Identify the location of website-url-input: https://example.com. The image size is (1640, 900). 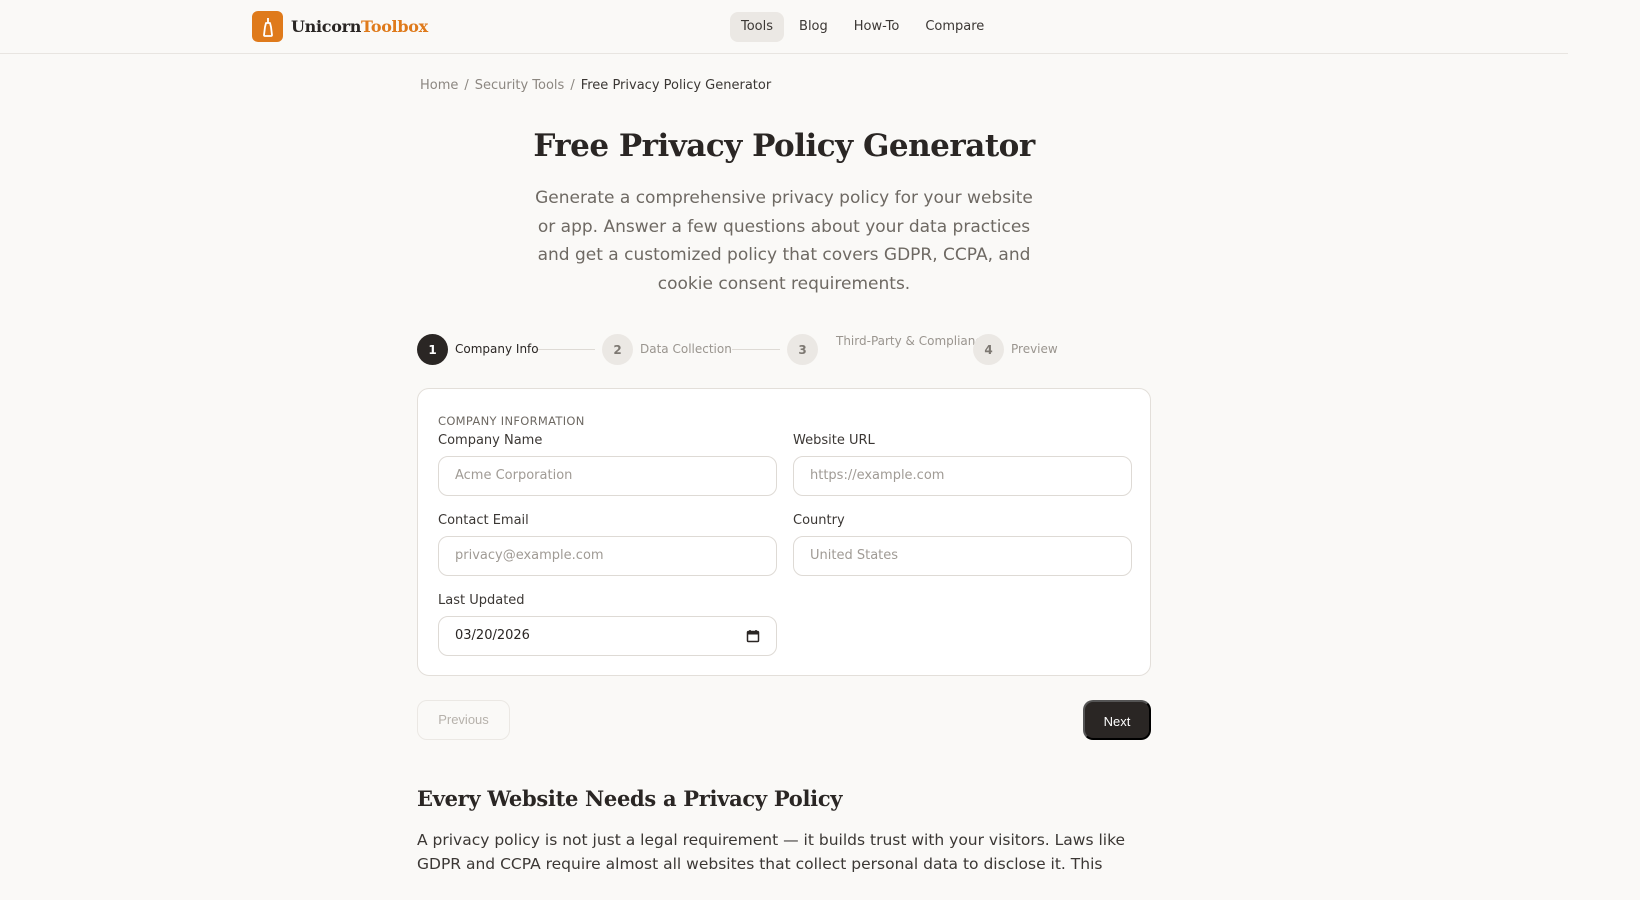
(962, 476).